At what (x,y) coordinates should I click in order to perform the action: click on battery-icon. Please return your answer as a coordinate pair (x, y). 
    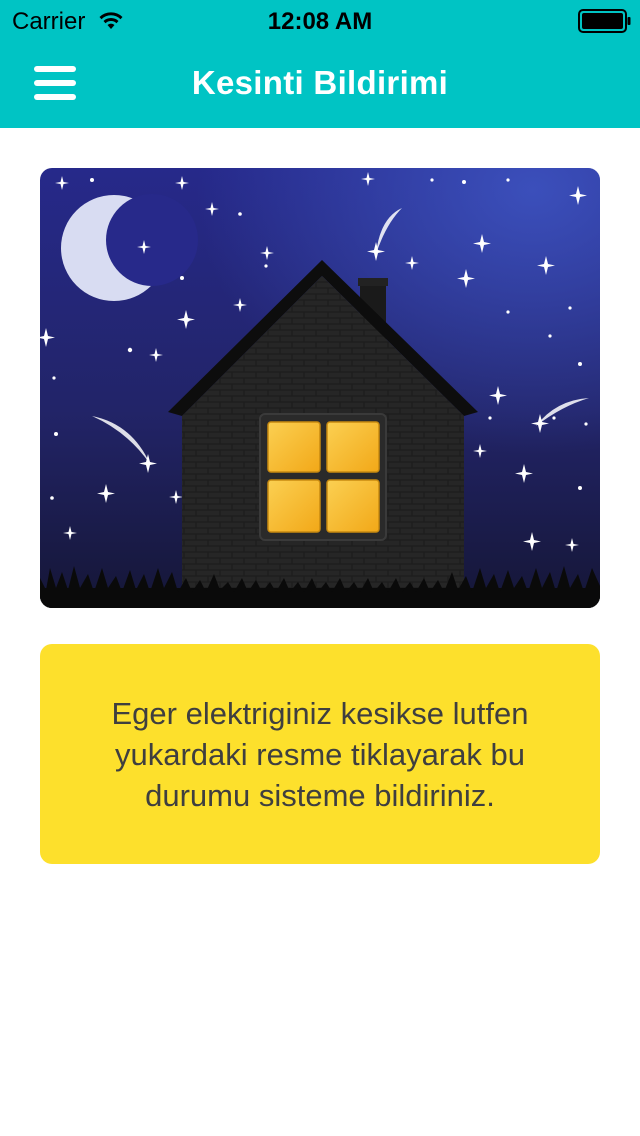
    Looking at the image, I should click on (604, 21).